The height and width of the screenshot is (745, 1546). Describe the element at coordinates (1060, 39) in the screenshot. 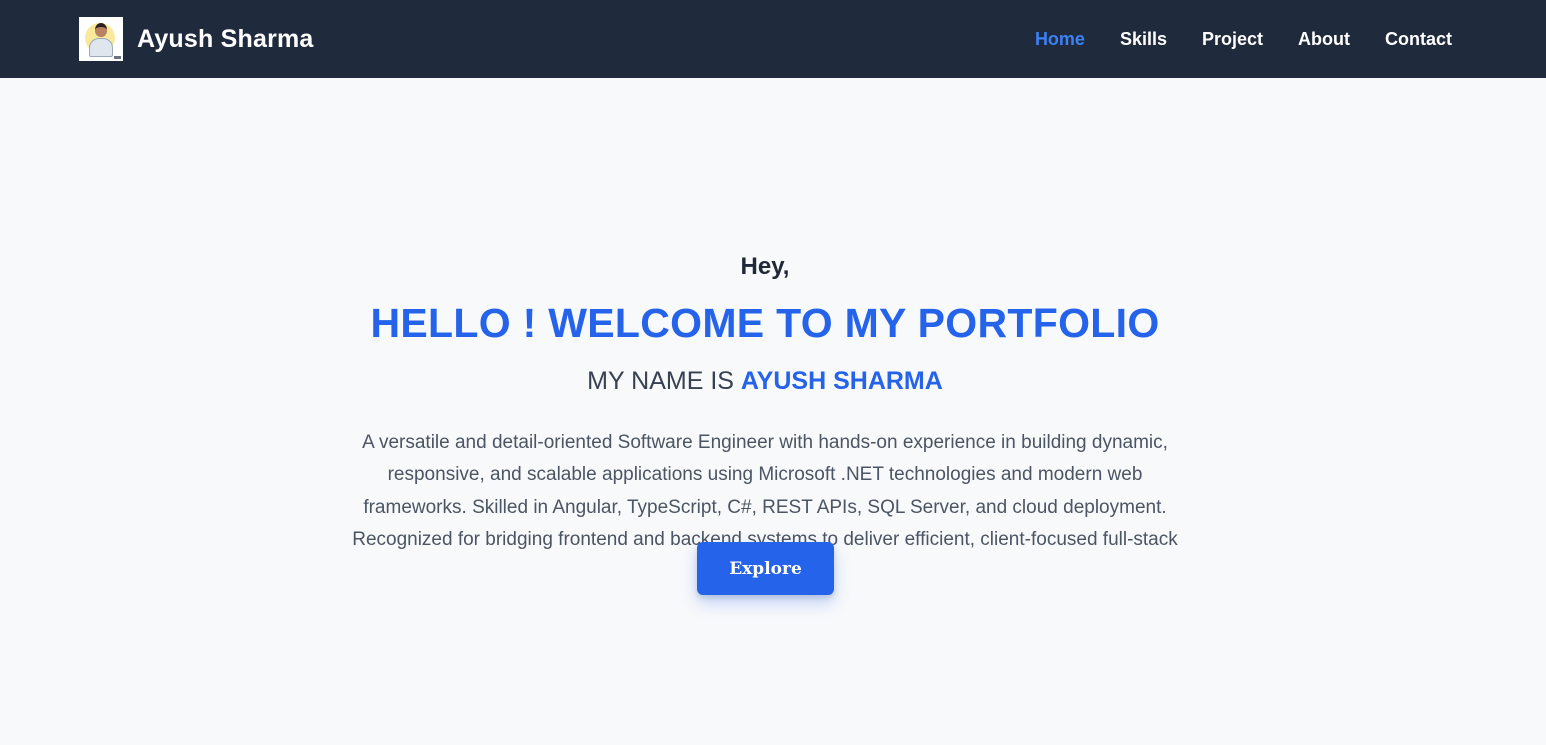

I see `nav-link-home: Home` at that location.